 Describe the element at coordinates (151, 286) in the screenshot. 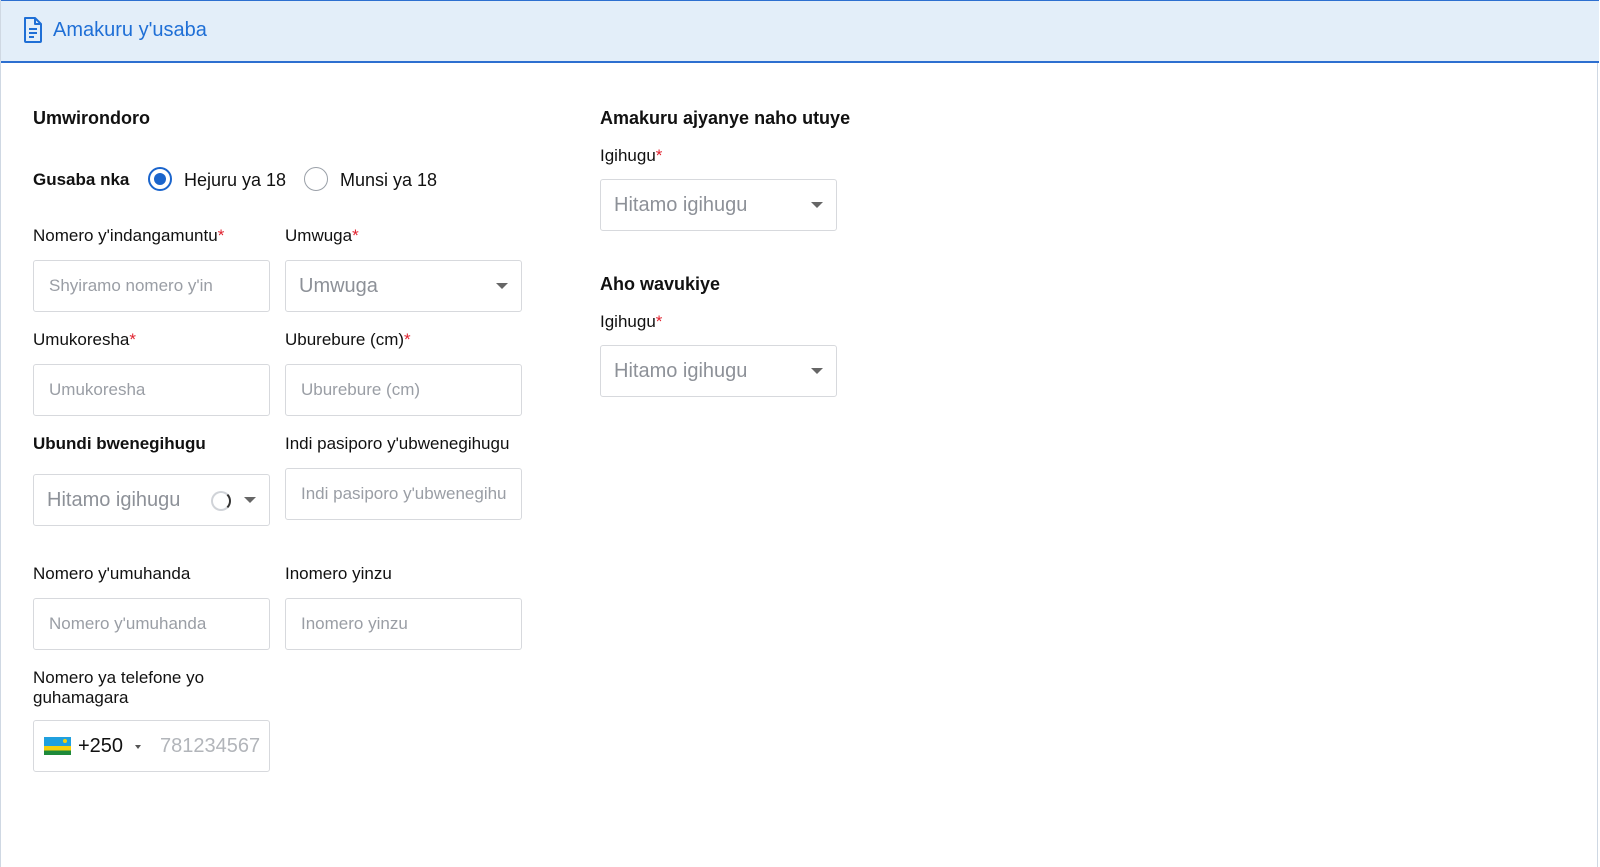

I see `id-number-input` at that location.